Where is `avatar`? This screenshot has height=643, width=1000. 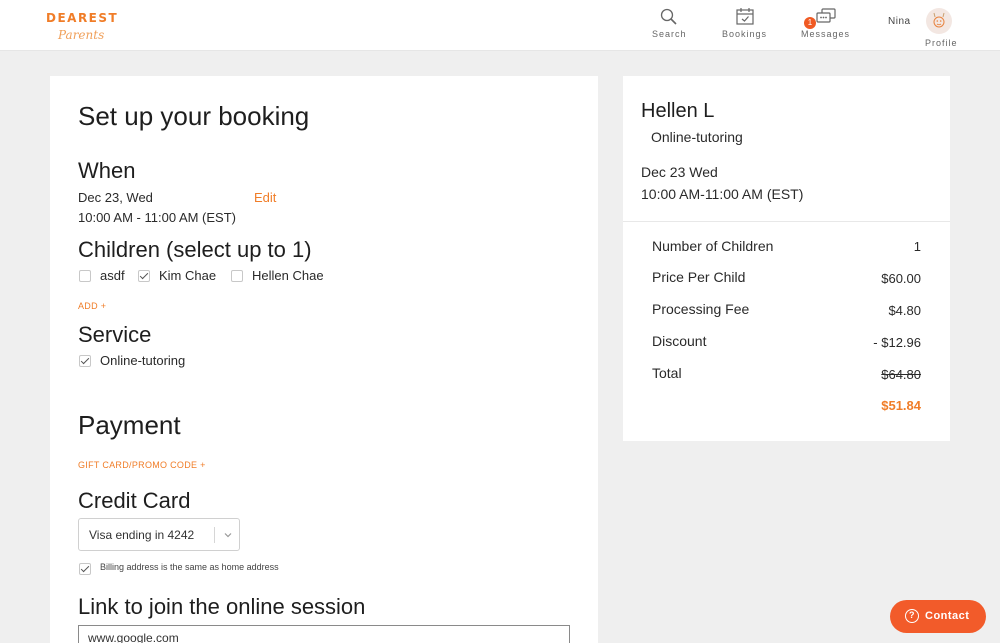 avatar is located at coordinates (939, 21).